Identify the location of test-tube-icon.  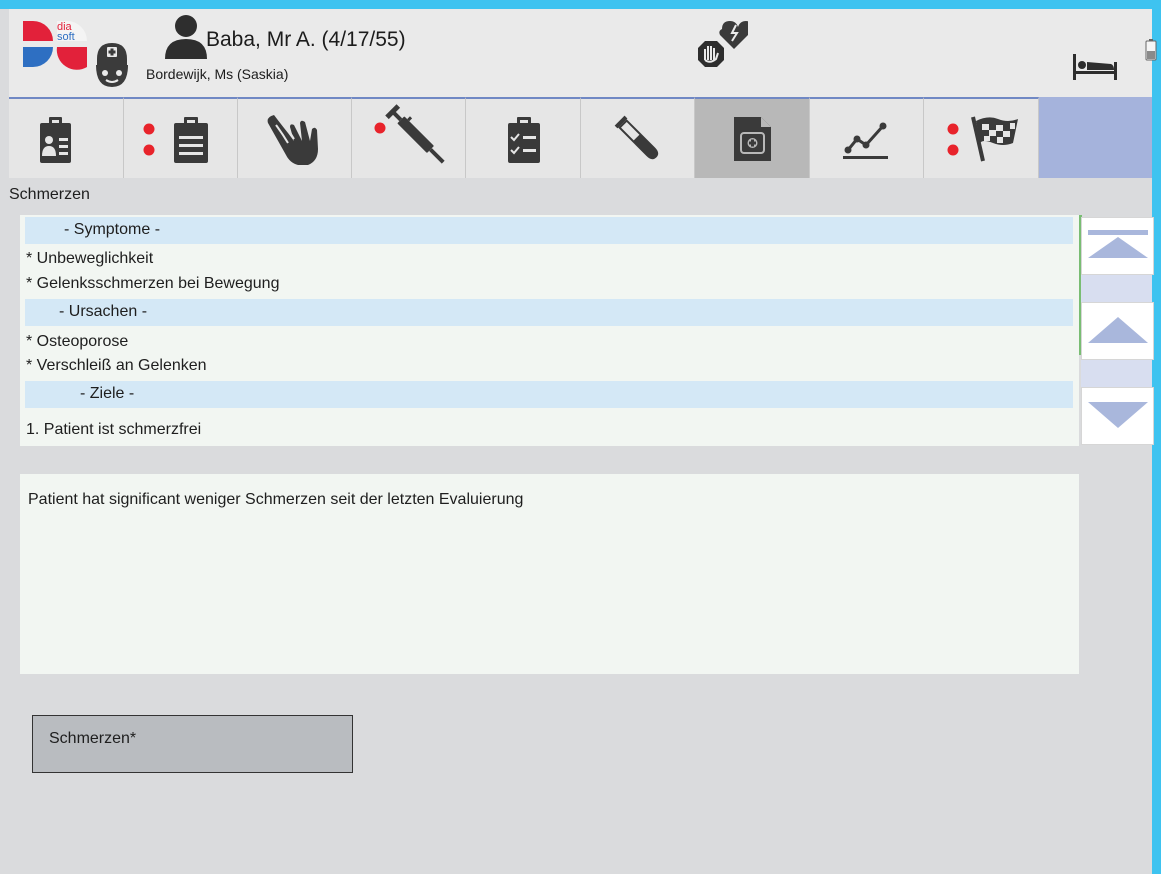
(636, 137).